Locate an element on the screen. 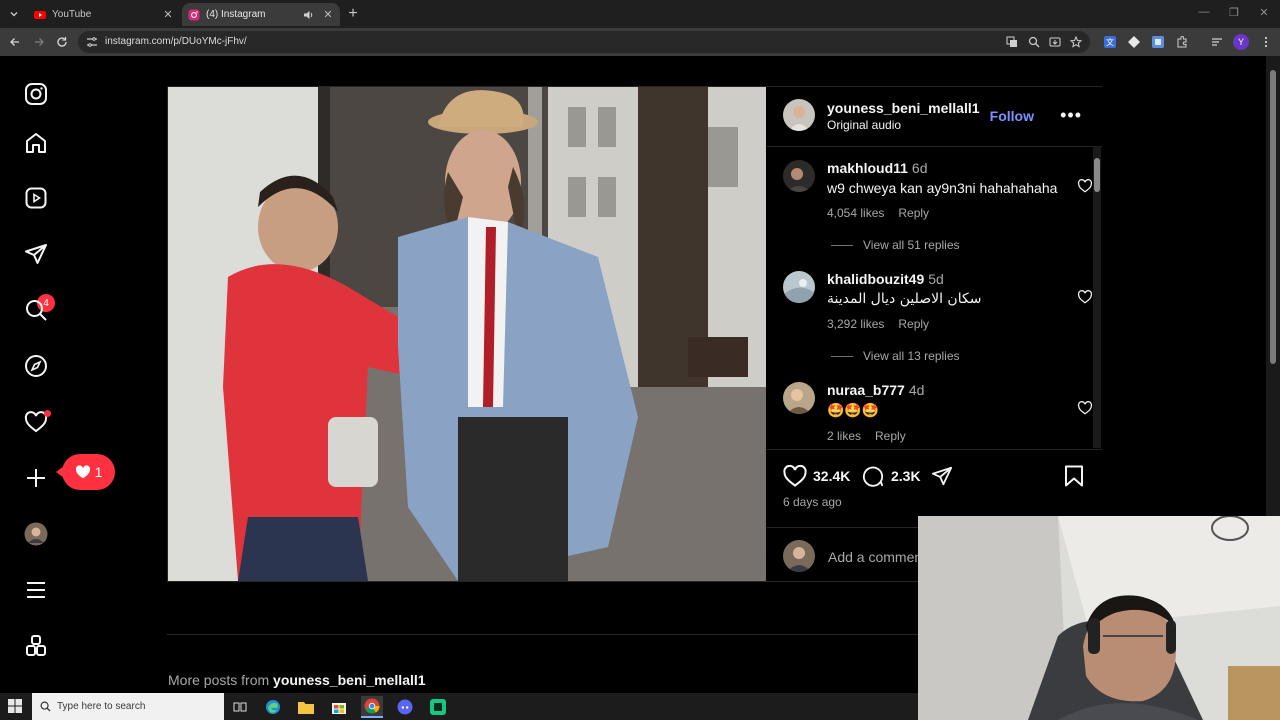 The height and width of the screenshot is (720, 1280). discord-icon is located at coordinates (405, 707).